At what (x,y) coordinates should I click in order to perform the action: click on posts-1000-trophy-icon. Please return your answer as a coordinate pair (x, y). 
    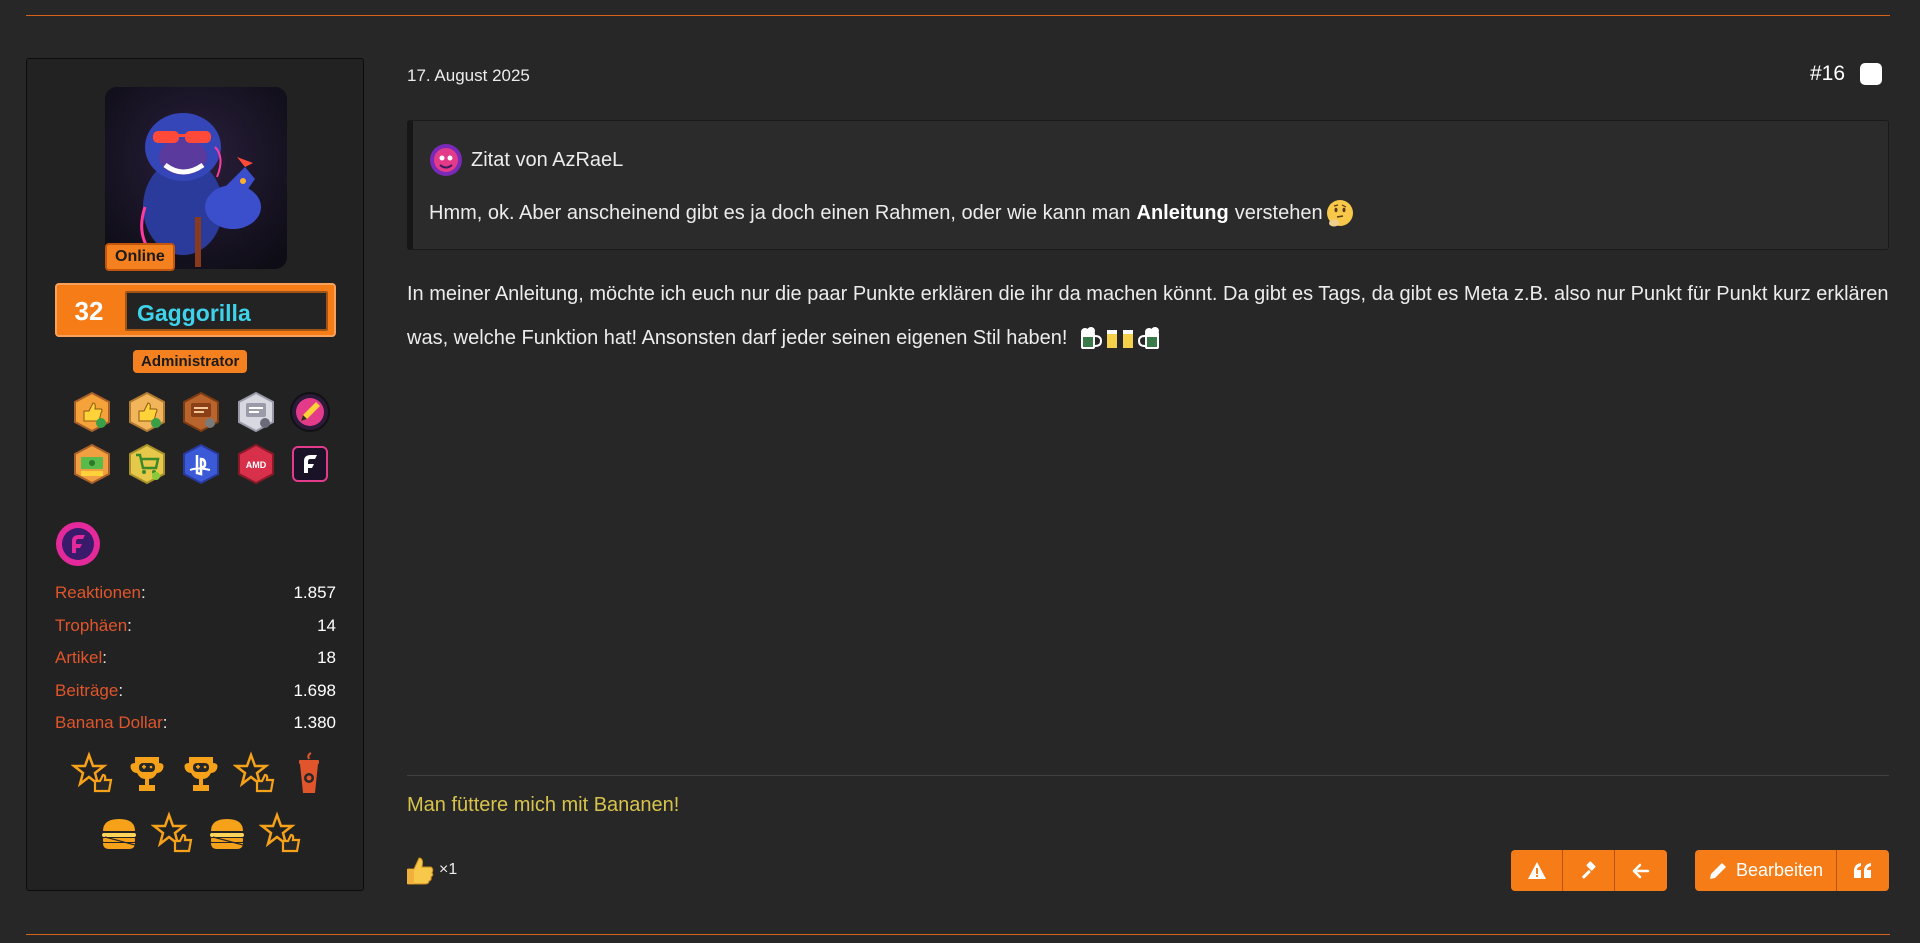
    Looking at the image, I should click on (256, 412).